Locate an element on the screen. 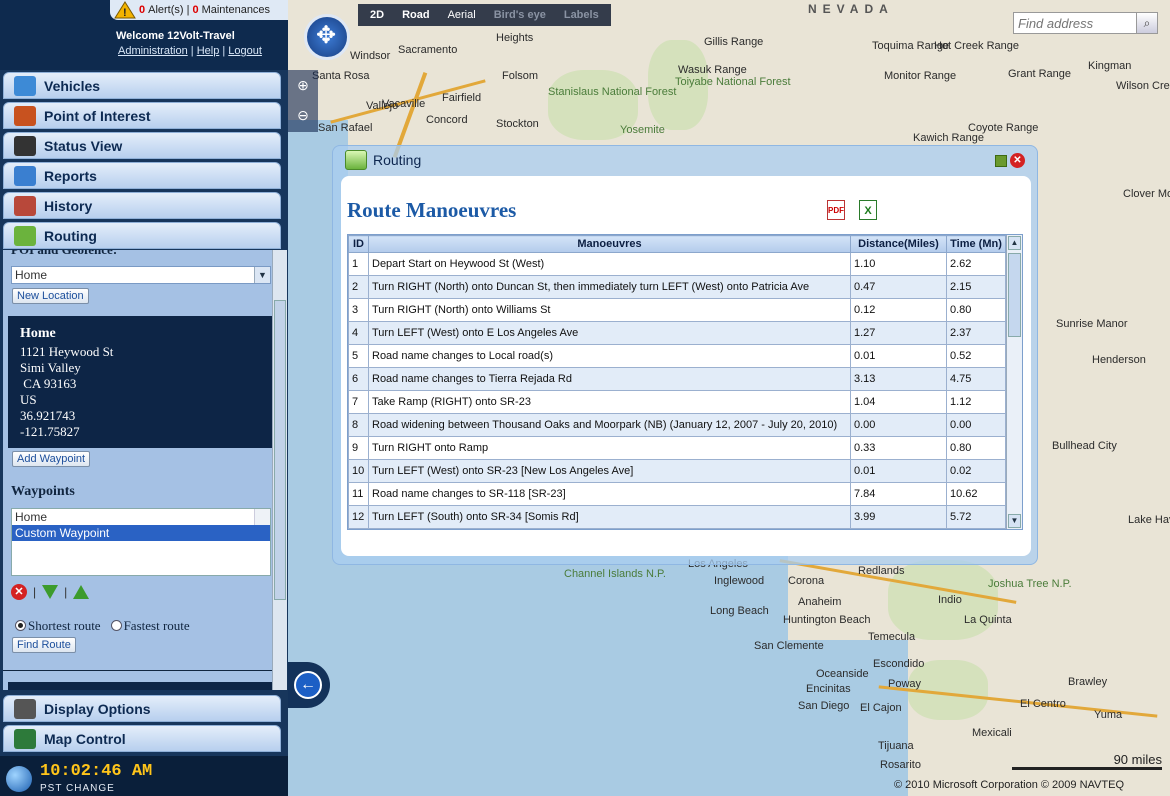 The image size is (1170, 796). table-cell: Turn RIGHT onto Ramp is located at coordinates (609, 448).